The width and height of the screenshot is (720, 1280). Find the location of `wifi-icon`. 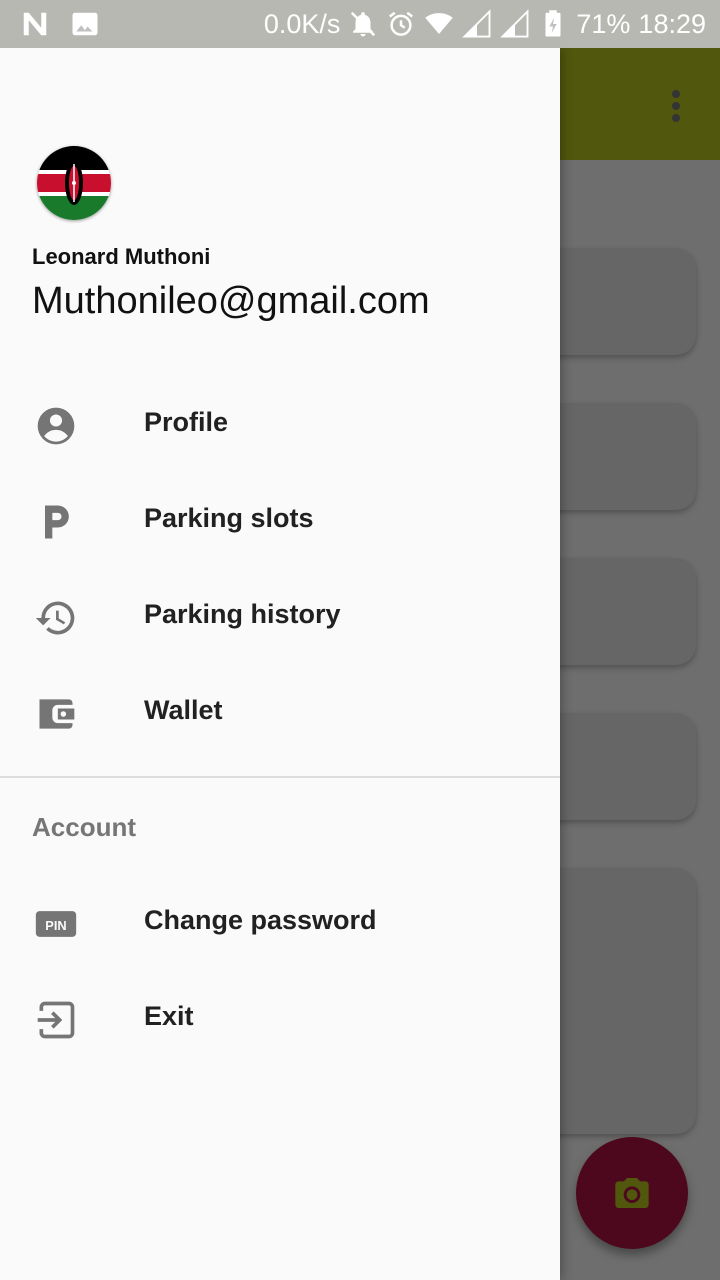

wifi-icon is located at coordinates (439, 23).